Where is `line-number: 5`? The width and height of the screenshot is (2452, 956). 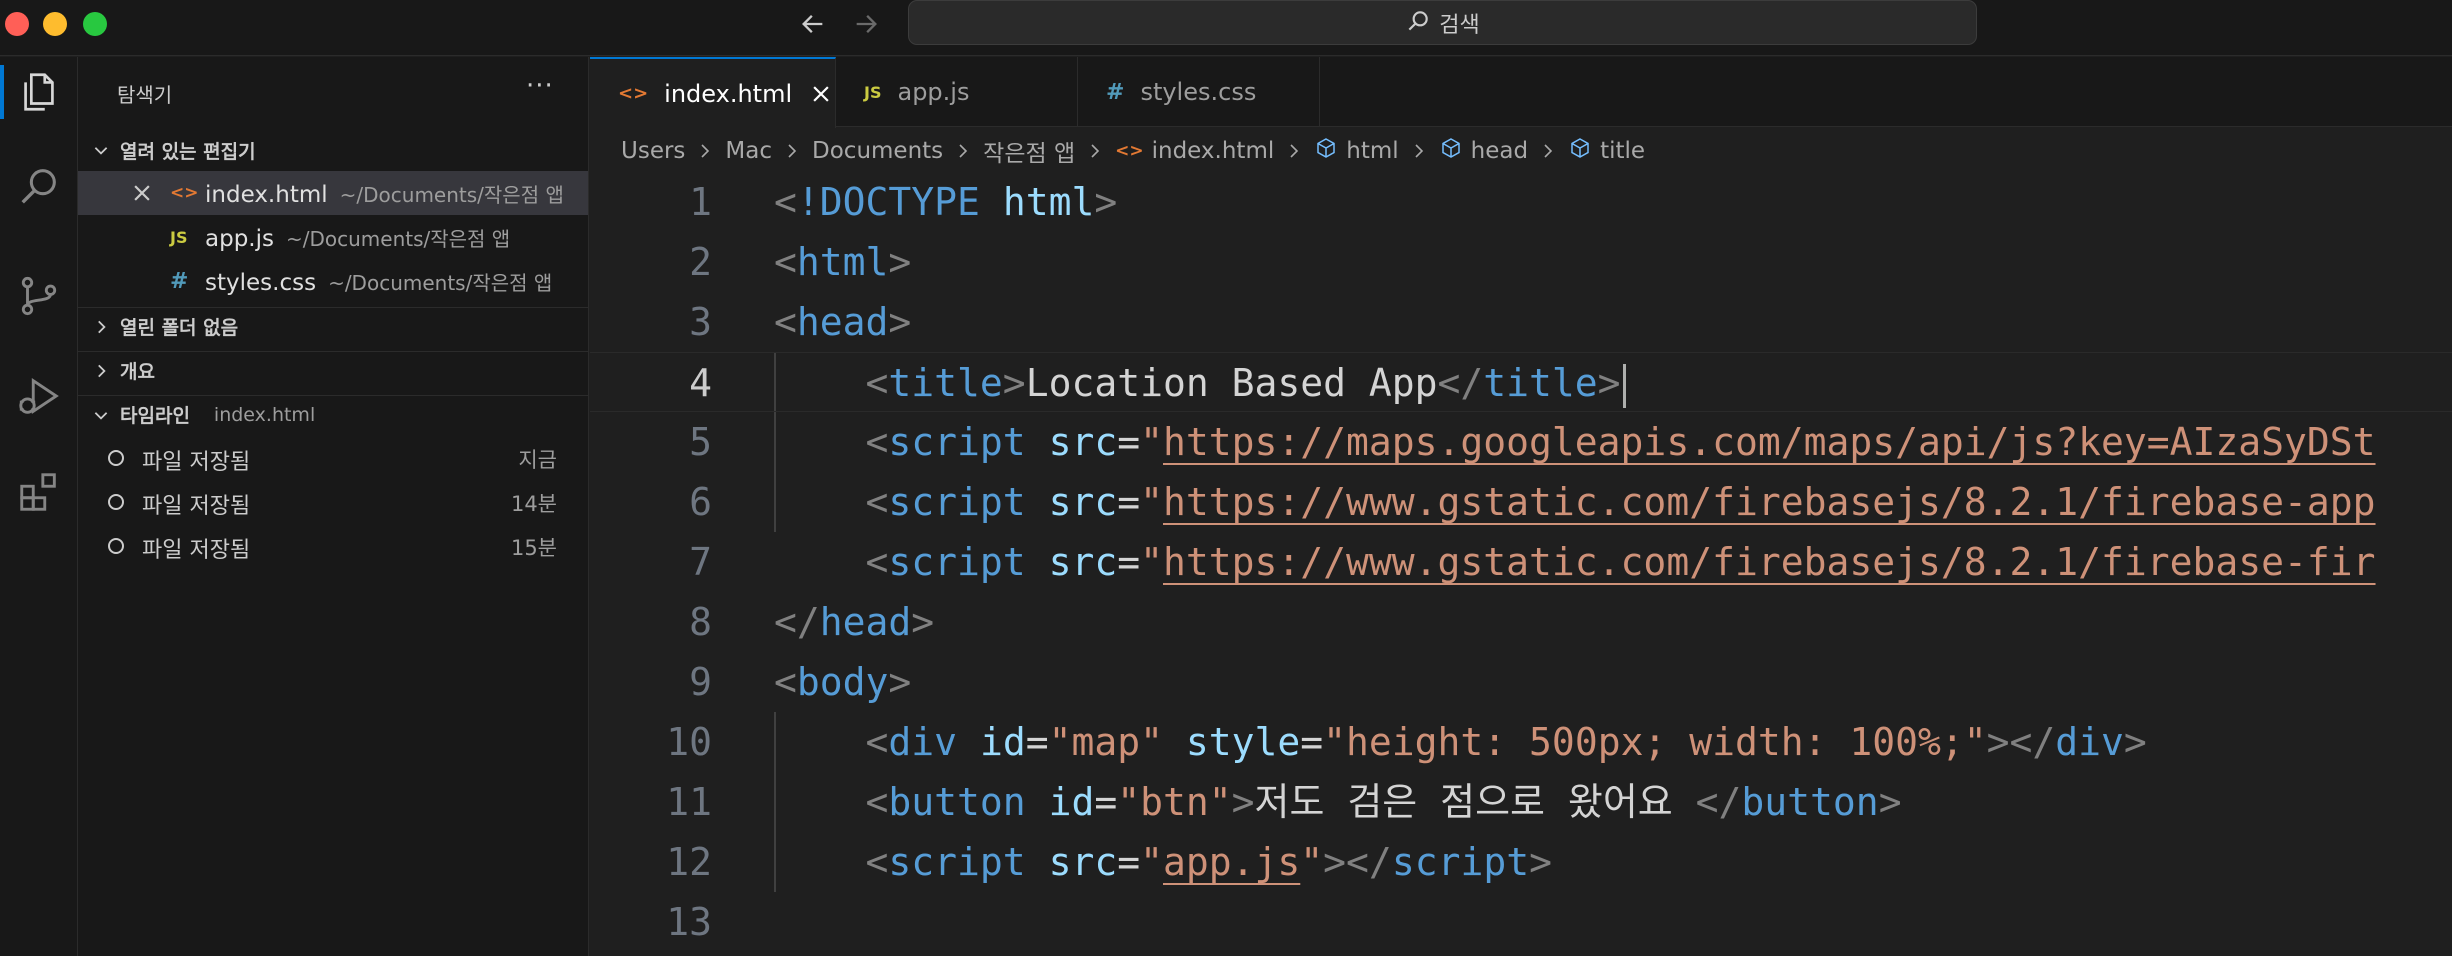
line-number: 5 is located at coordinates (700, 442).